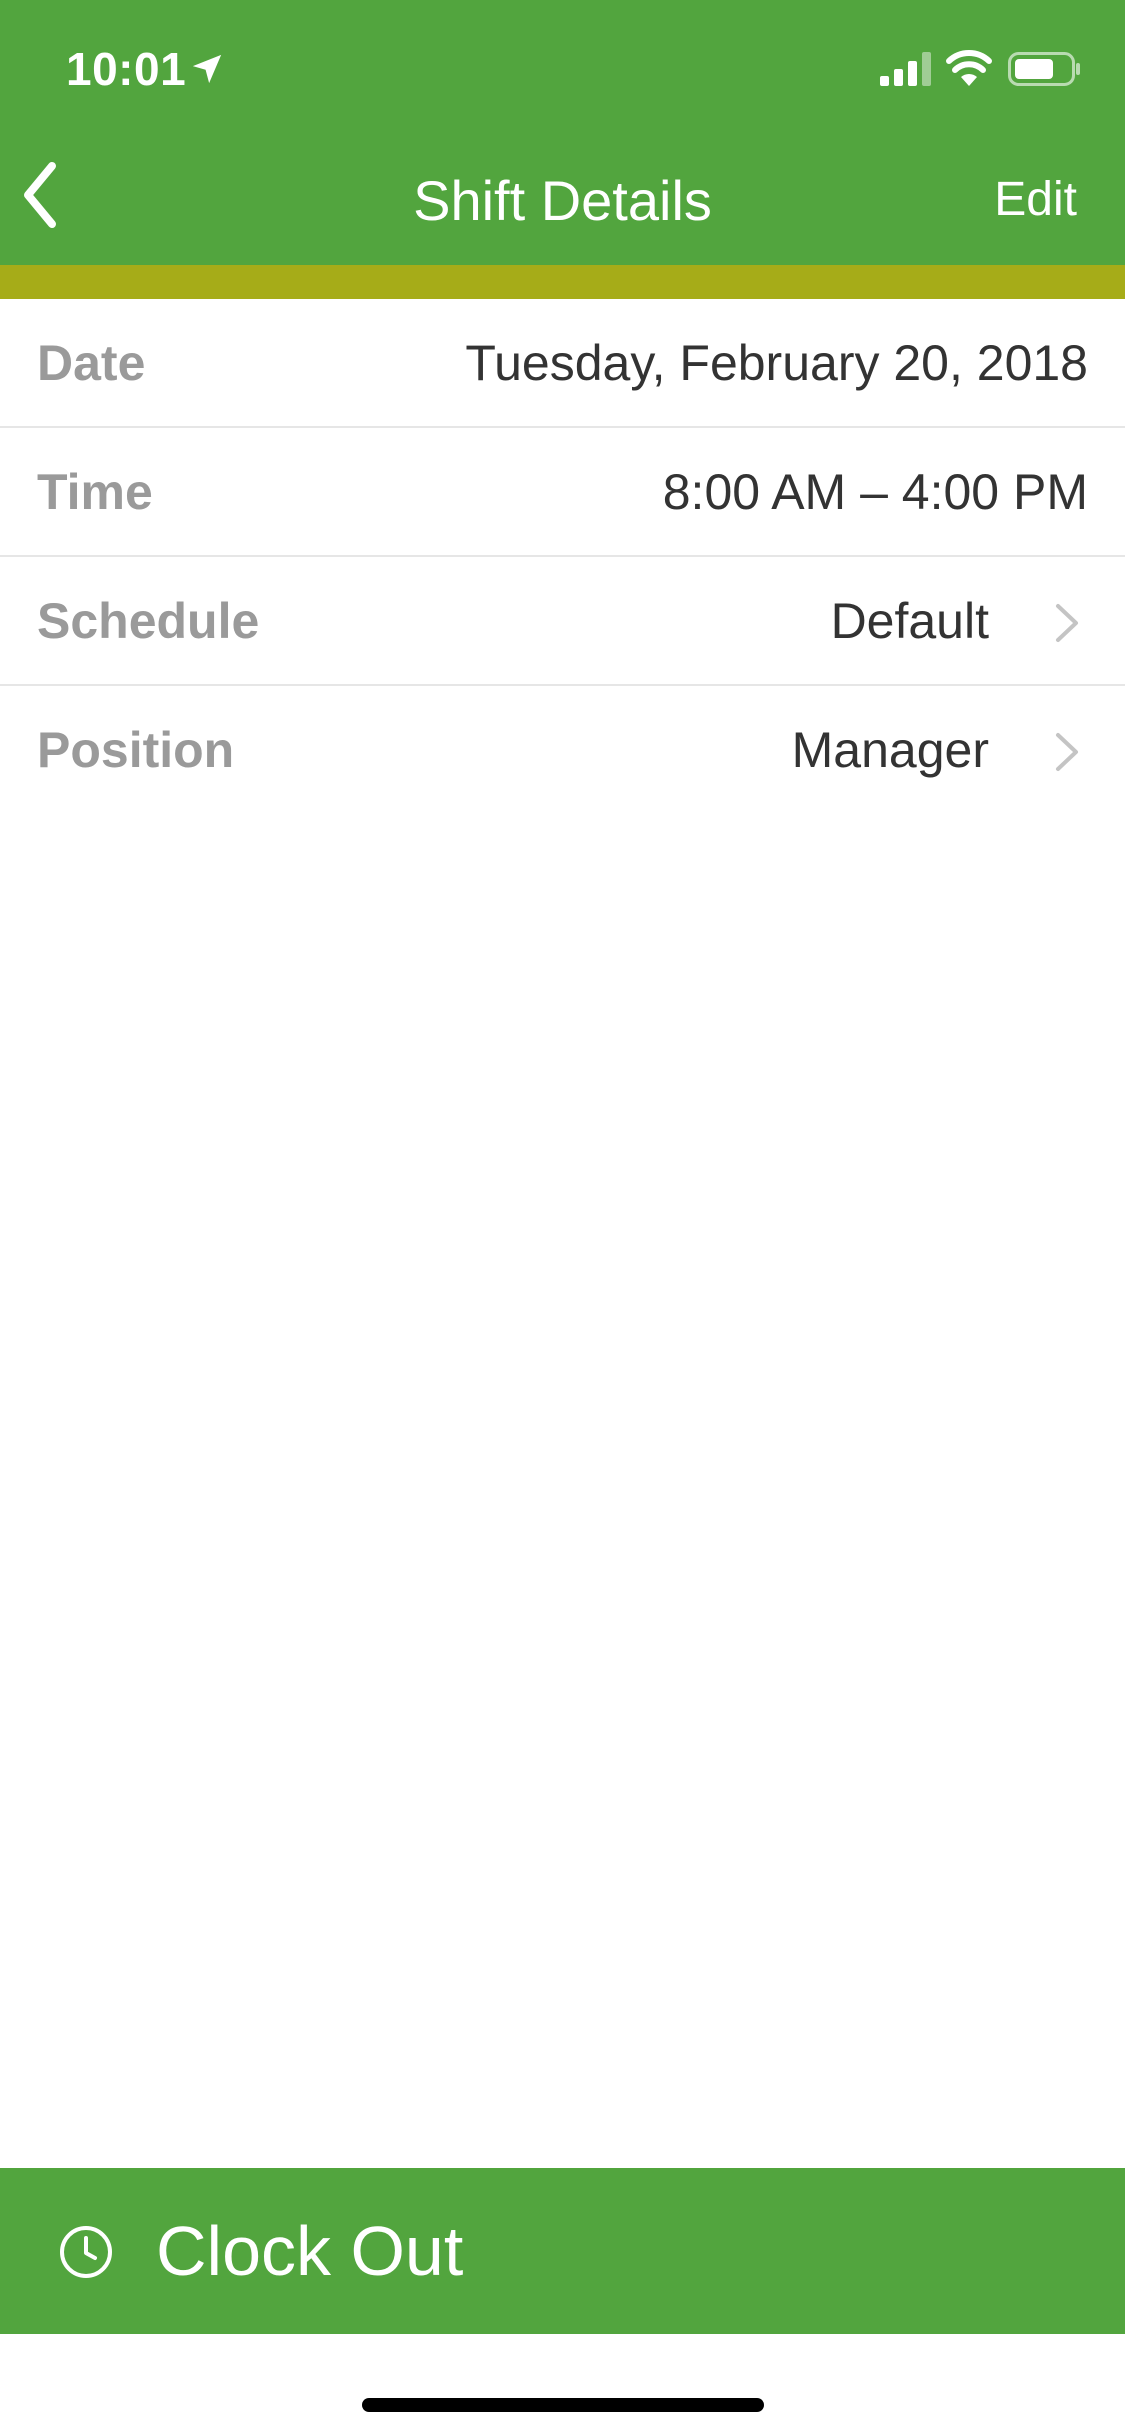  Describe the element at coordinates (148, 621) in the screenshot. I see `schedule-label: Schedule` at that location.